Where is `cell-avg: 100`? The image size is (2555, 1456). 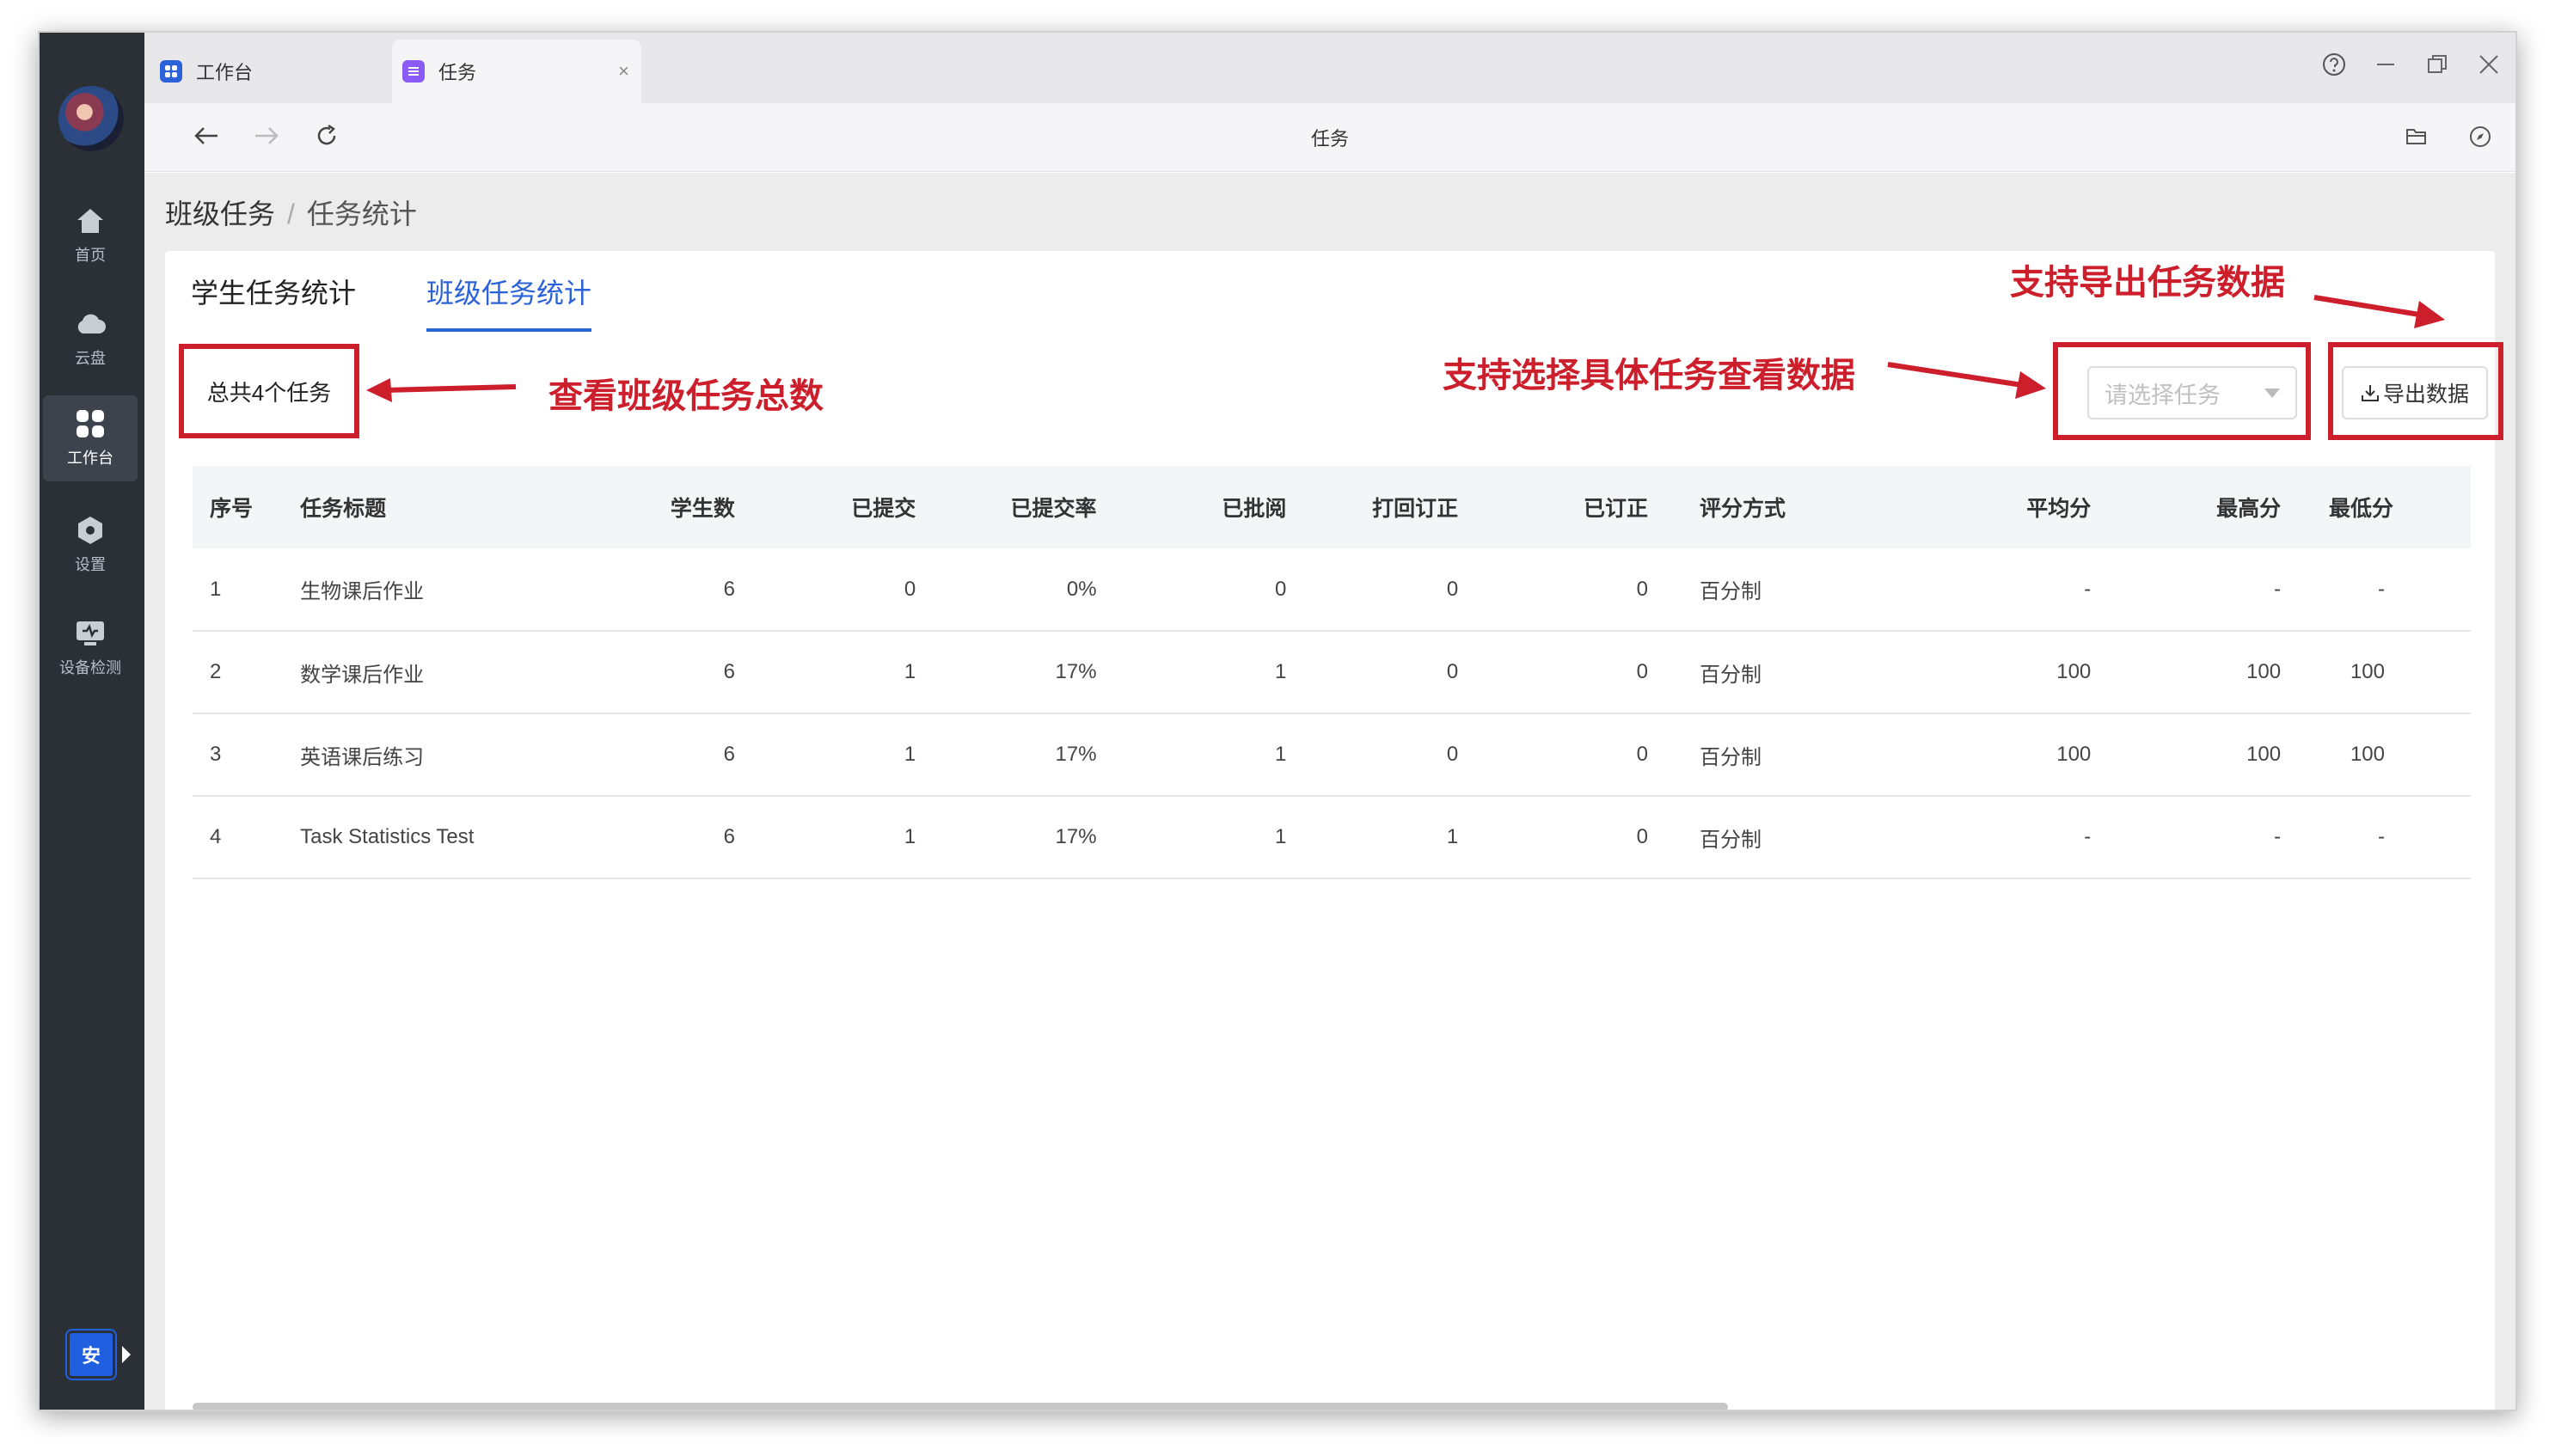
cell-avg: 100 is located at coordinates (2074, 755).